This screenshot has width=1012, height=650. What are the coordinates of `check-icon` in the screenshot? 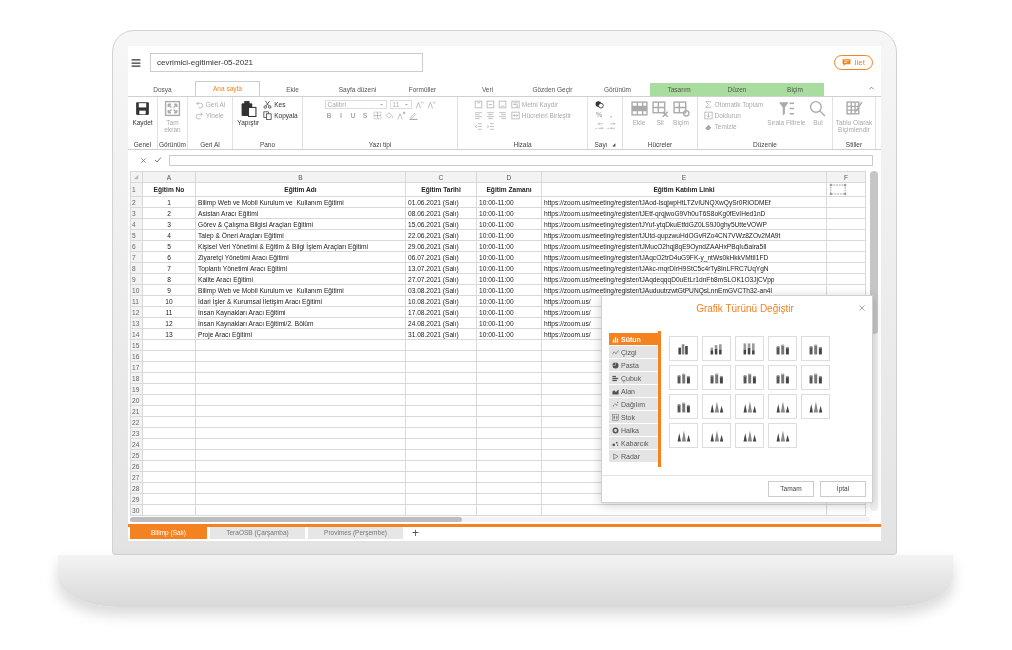 It's located at (158, 160).